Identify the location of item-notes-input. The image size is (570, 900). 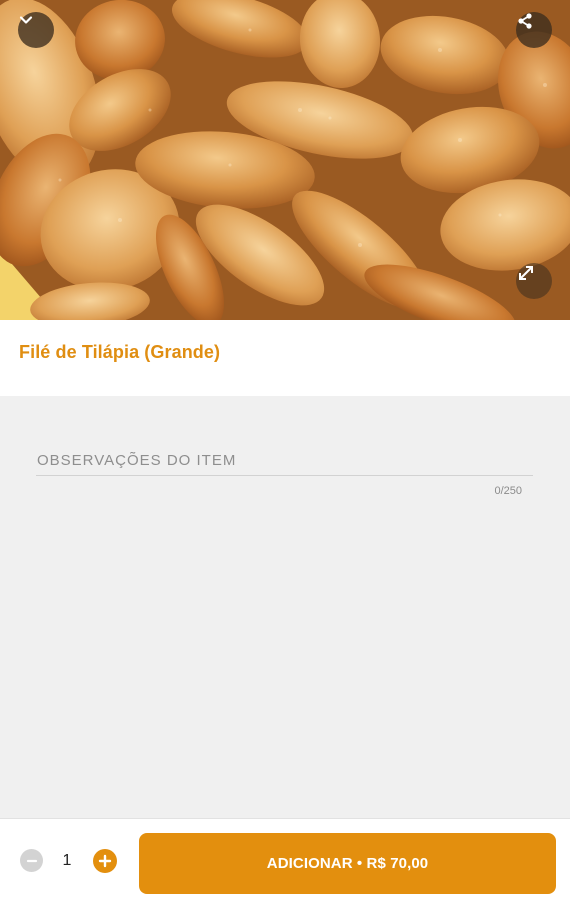
(284, 461).